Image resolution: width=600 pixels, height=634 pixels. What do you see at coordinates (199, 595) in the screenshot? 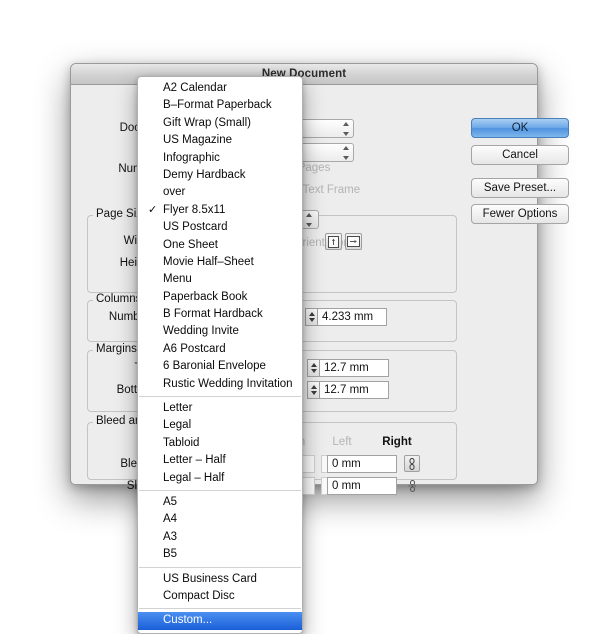
I see `menu-item-label: Compact Disc` at bounding box center [199, 595].